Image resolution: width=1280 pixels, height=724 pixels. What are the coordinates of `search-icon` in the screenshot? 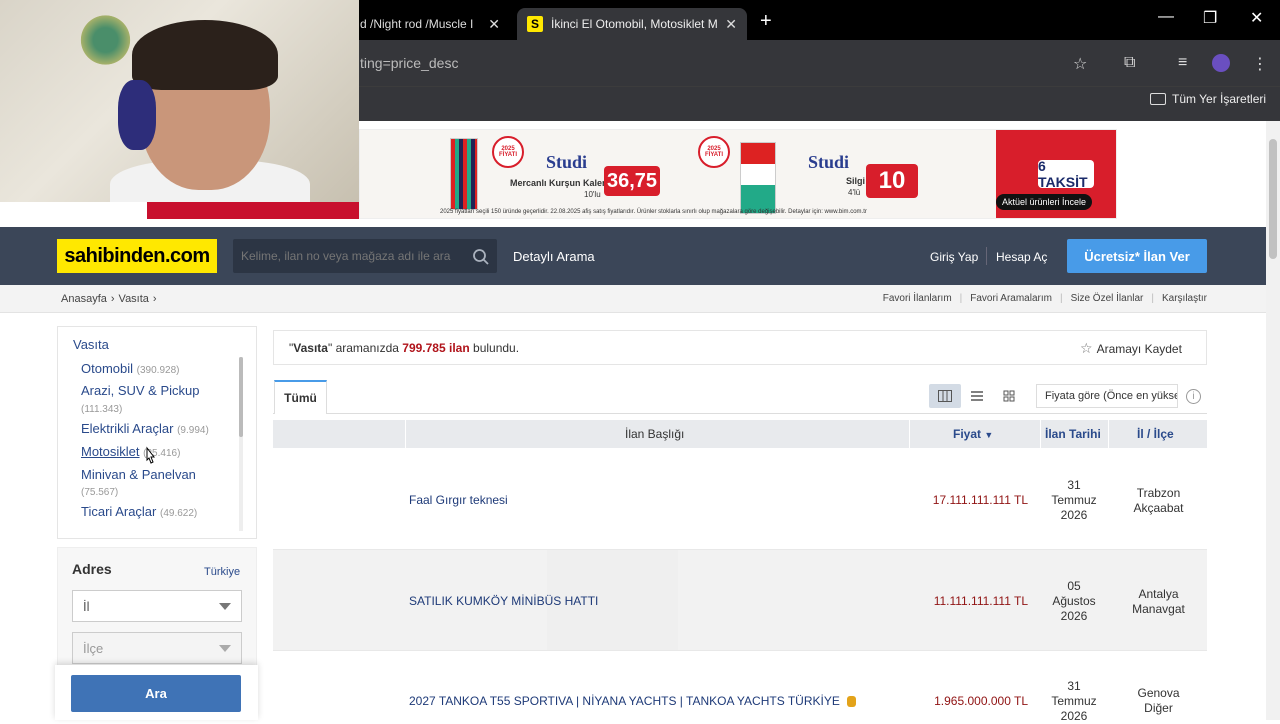 It's located at (481, 257).